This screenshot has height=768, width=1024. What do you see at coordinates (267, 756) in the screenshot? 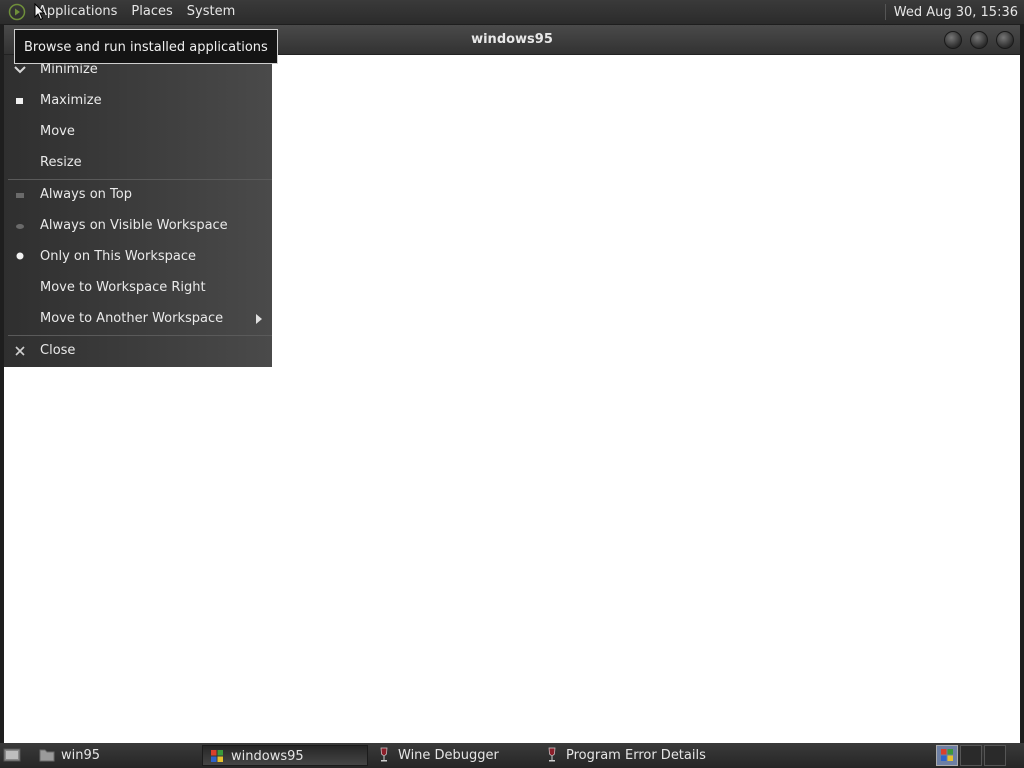
I see `taskbar-item-label: windows95` at bounding box center [267, 756].